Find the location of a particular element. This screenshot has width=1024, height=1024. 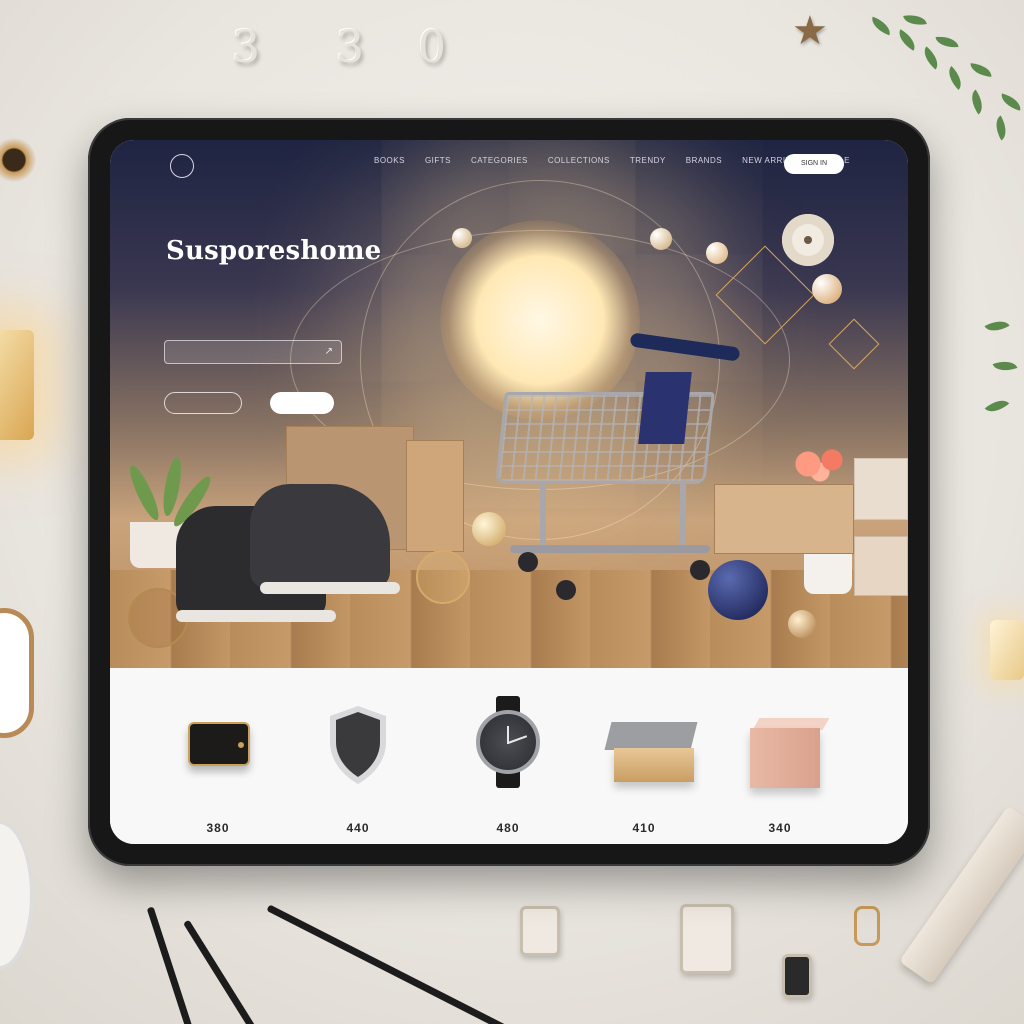

nav-link-gifts: GIFTS is located at coordinates (438, 160).